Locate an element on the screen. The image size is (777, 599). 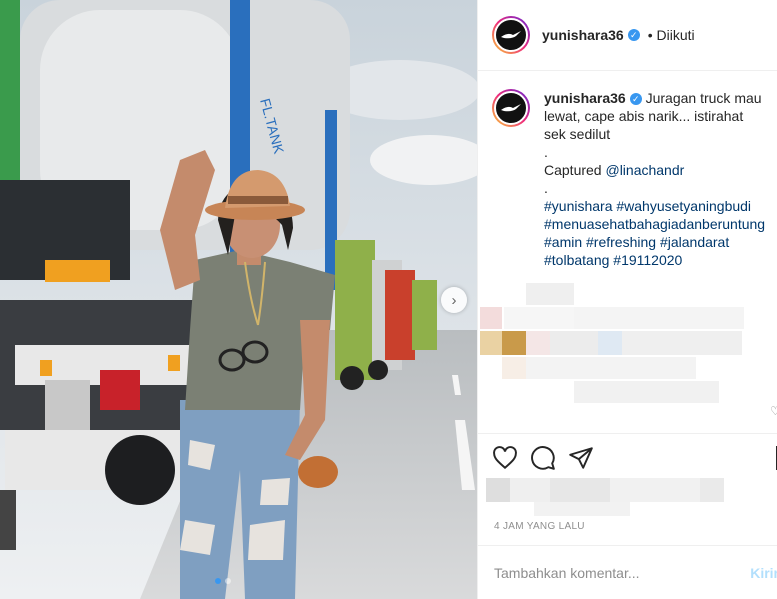
comment-like-icon: ♡ is located at coordinates (773, 411).